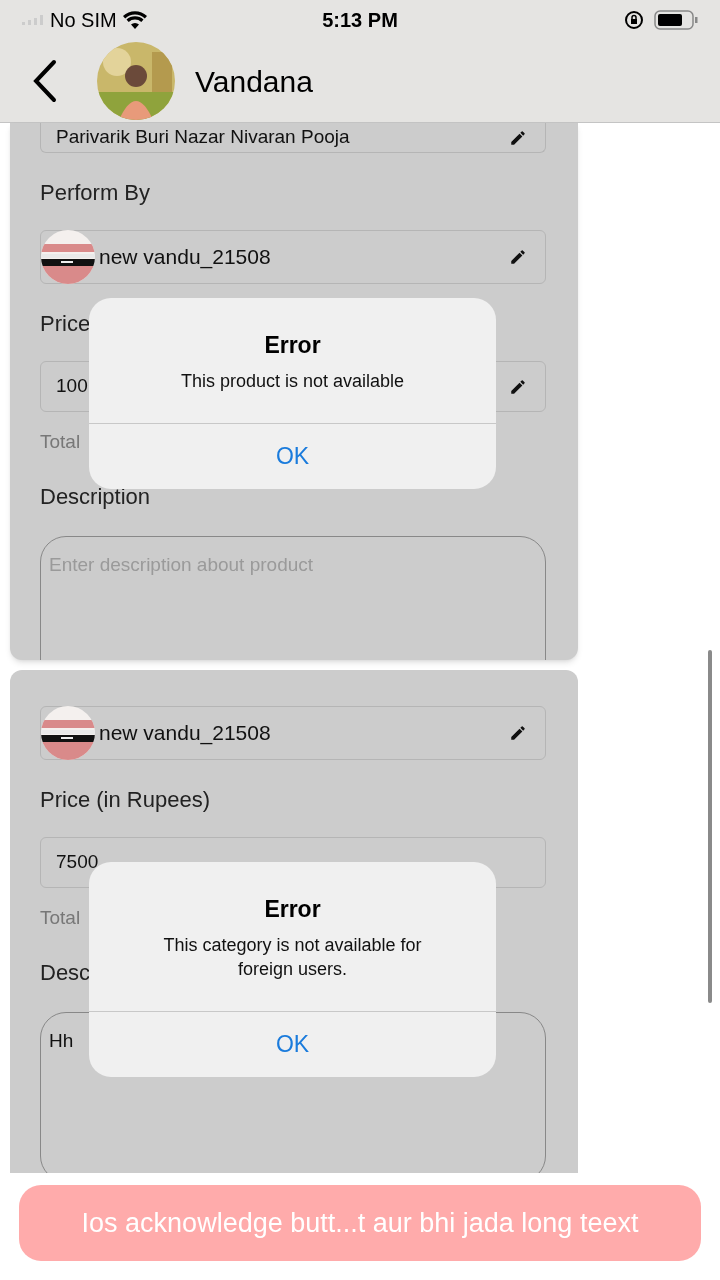 The image size is (720, 1280). What do you see at coordinates (293, 138) in the screenshot?
I see `text-field: Parivarik Buri Nazar Nivaran Pooja` at bounding box center [293, 138].